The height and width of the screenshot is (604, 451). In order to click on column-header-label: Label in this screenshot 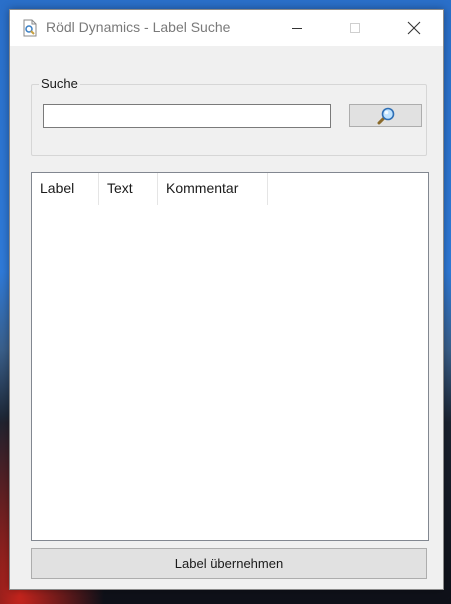, I will do `click(65, 189)`.